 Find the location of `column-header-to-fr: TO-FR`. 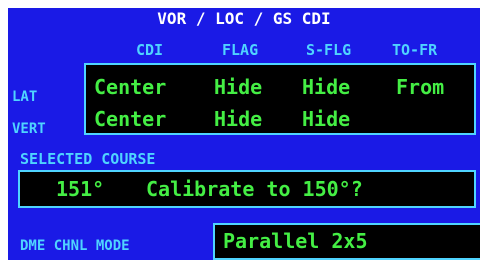

column-header-to-fr: TO-FR is located at coordinates (415, 50).